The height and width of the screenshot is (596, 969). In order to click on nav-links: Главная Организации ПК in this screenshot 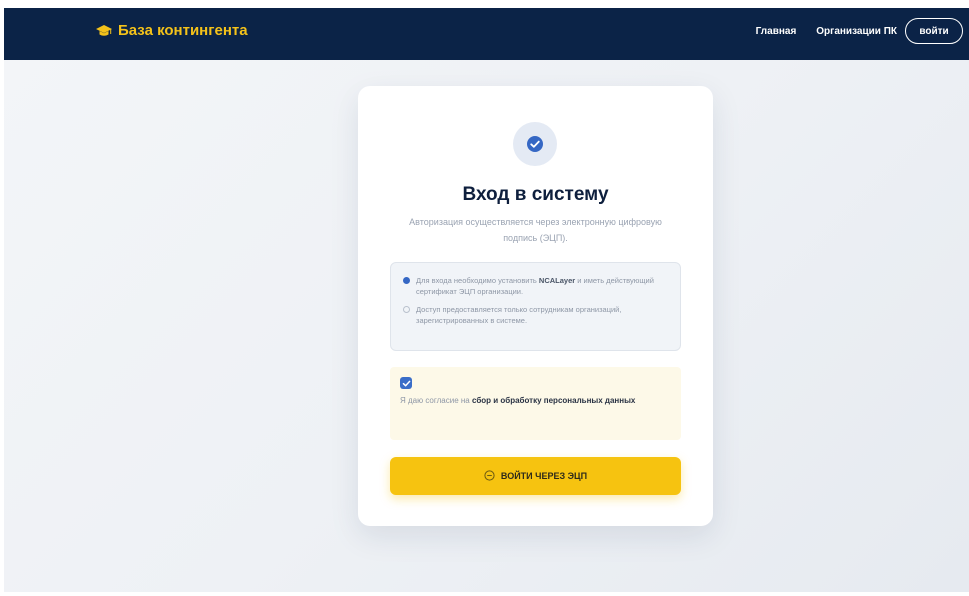, I will do `click(826, 31)`.